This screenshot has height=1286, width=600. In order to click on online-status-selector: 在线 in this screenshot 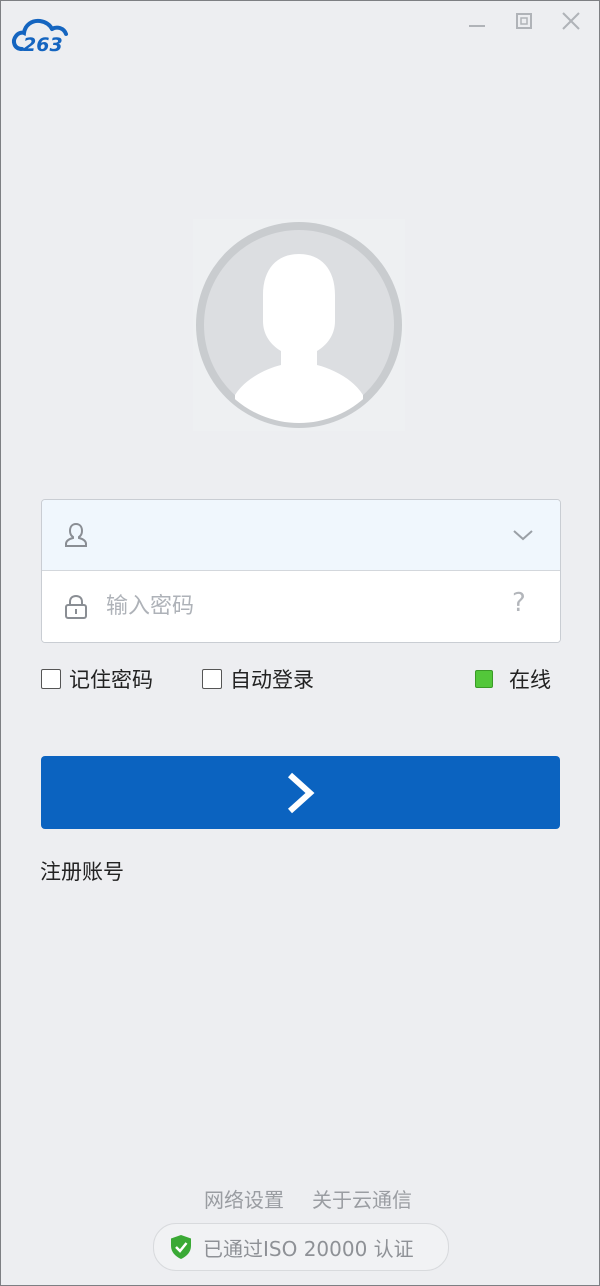, I will do `click(513, 679)`.